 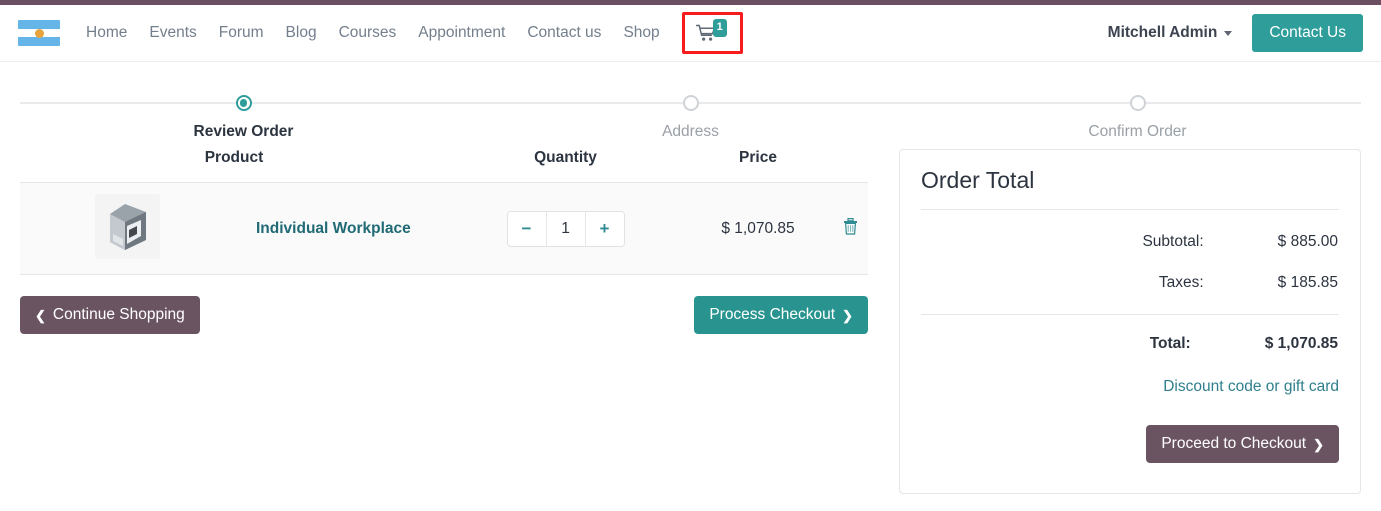 What do you see at coordinates (978, 180) in the screenshot?
I see `order-total-title: Order Total` at bounding box center [978, 180].